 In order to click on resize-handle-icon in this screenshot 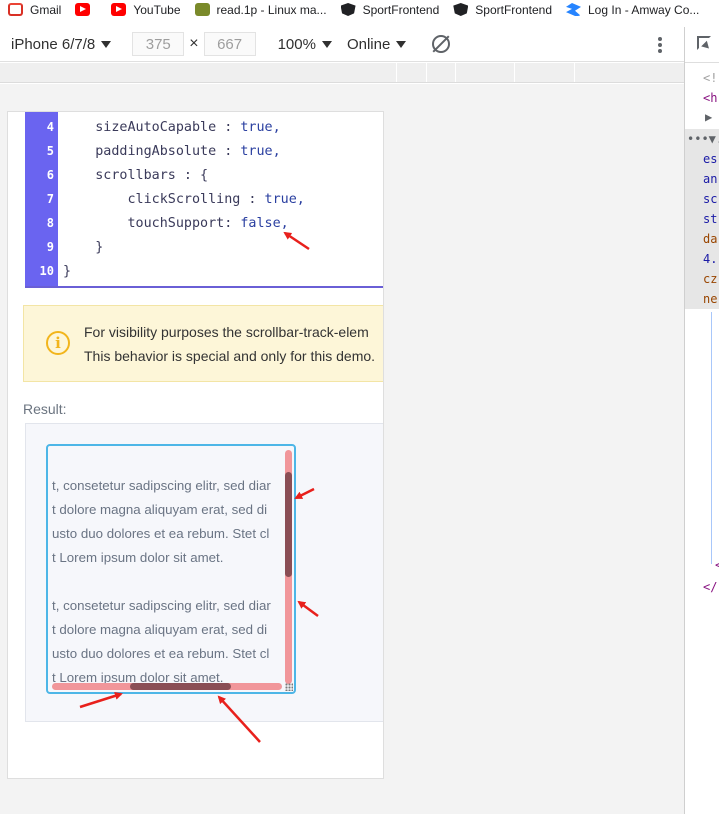, I will do `click(289, 687)`.